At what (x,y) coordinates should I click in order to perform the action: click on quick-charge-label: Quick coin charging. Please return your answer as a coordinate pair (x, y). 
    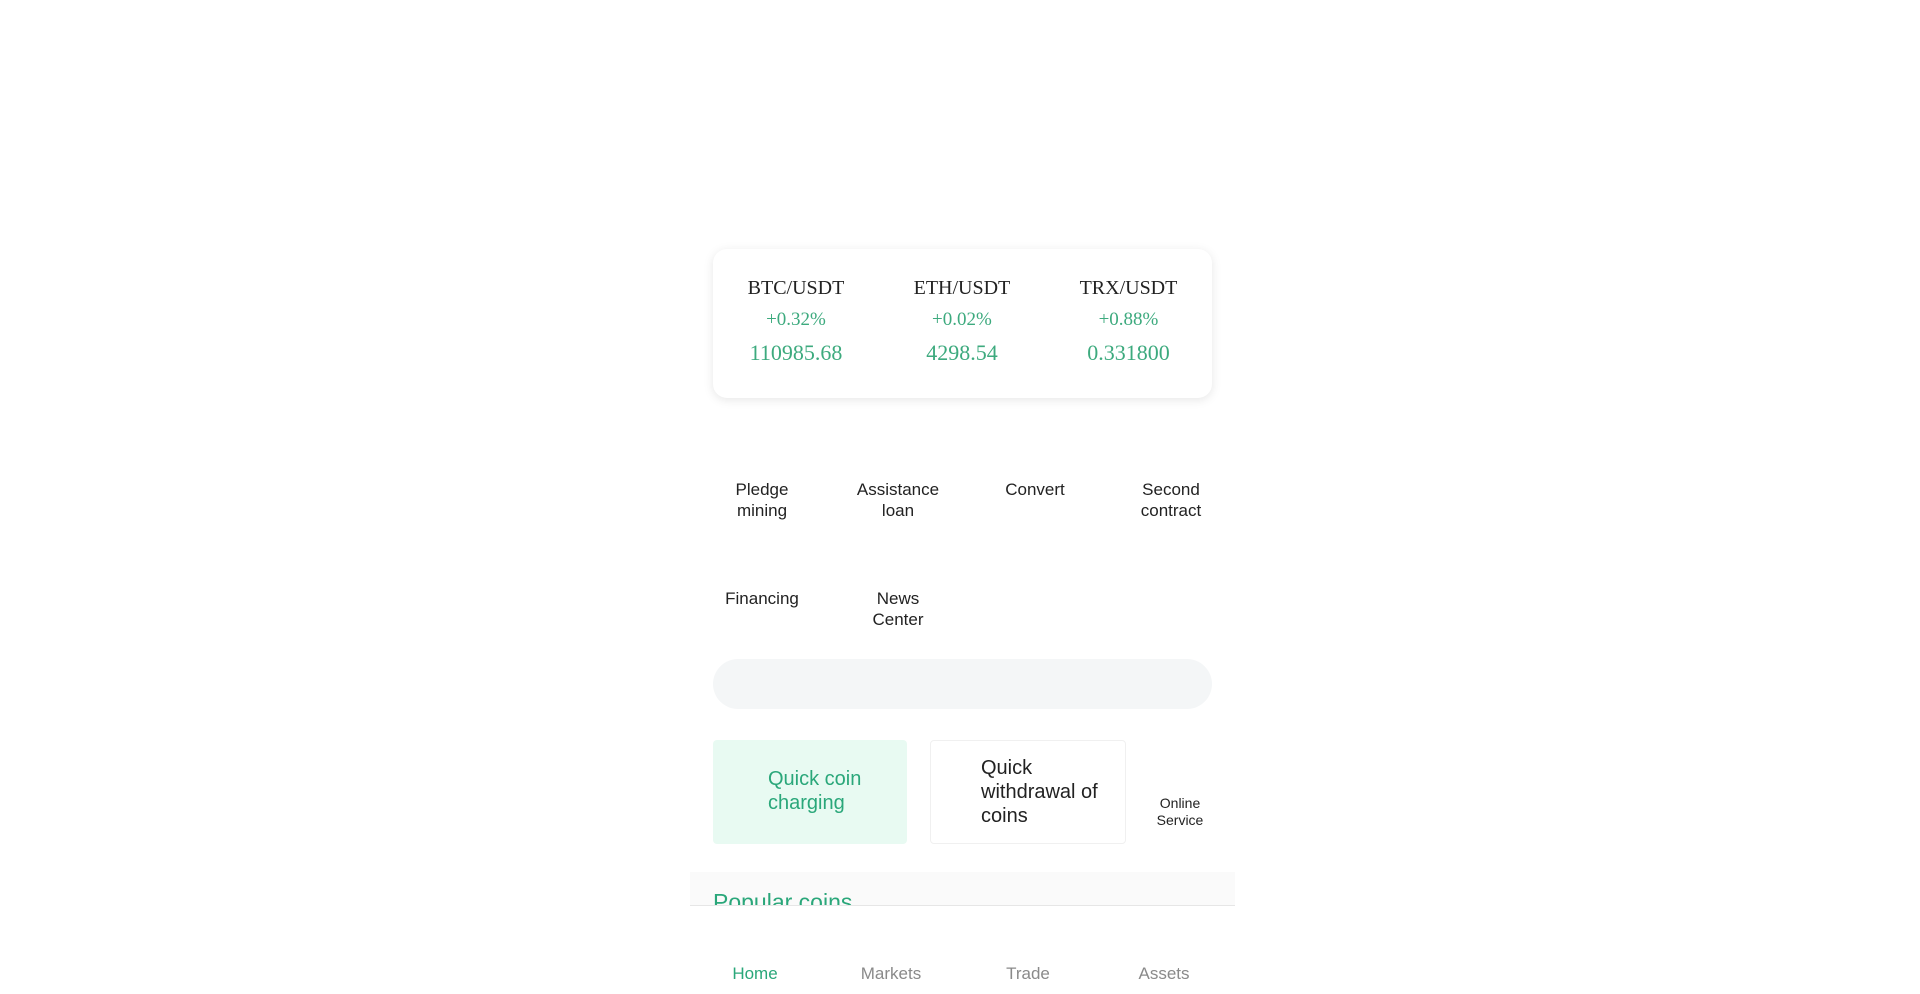
    Looking at the image, I should click on (815, 791).